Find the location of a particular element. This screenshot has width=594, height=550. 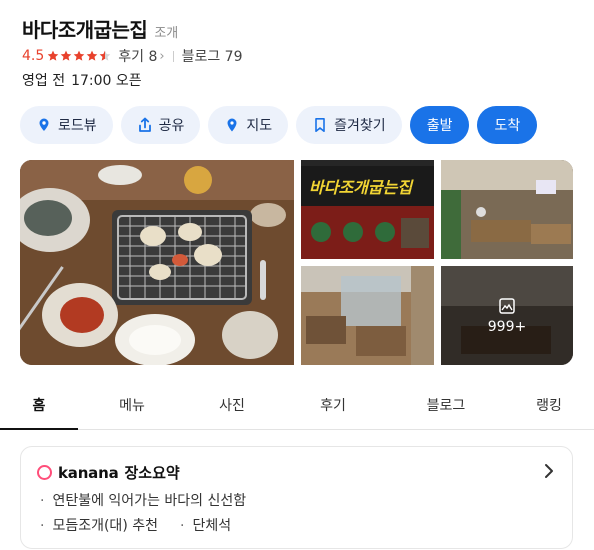

blog-link: 블로그 79 is located at coordinates (212, 56).